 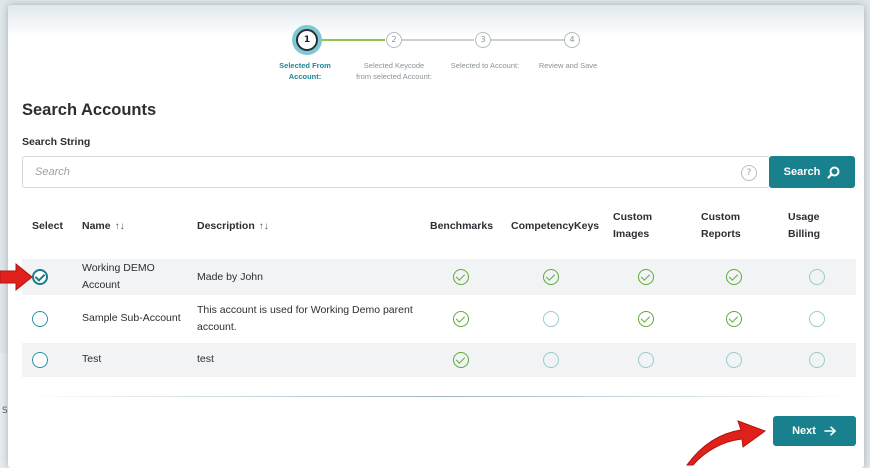 What do you see at coordinates (396, 172) in the screenshot?
I see `search-input` at bounding box center [396, 172].